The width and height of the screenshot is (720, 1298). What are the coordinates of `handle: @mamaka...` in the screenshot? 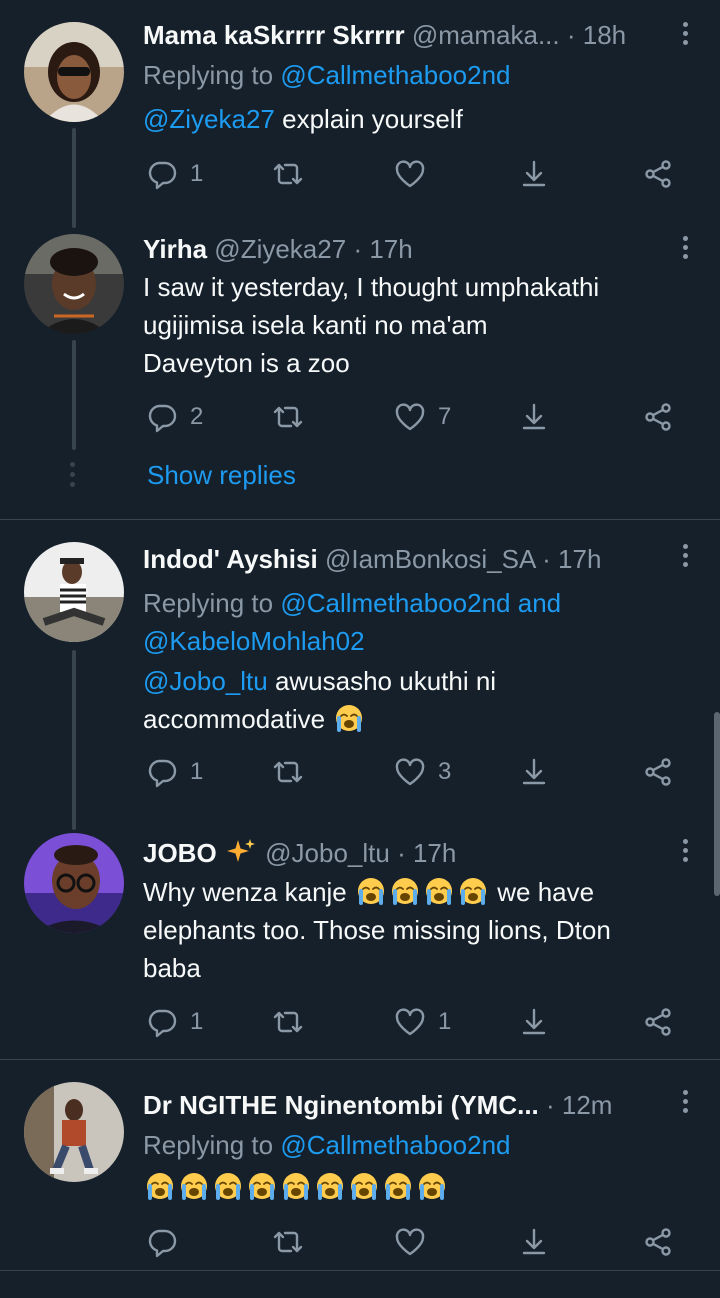 It's located at (486, 35).